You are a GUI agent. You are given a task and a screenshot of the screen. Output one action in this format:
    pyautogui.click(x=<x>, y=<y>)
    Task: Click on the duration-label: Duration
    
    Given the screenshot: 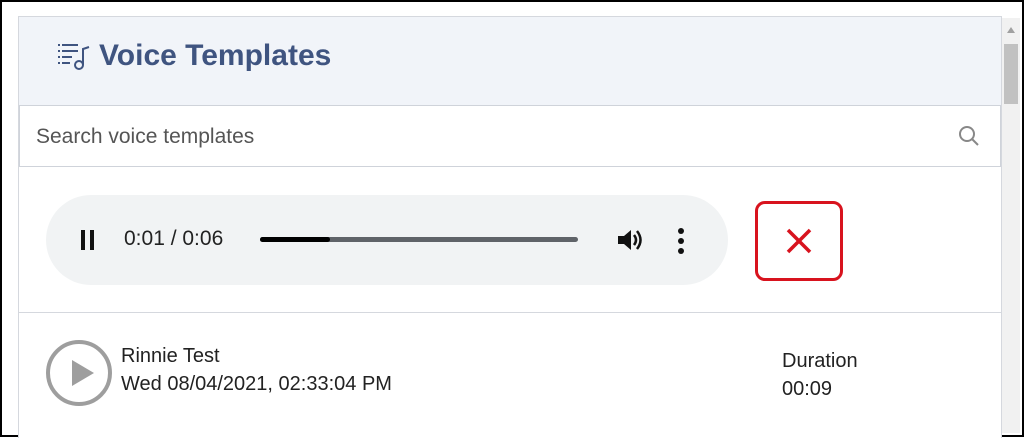 What is the action you would take?
    pyautogui.click(x=820, y=361)
    